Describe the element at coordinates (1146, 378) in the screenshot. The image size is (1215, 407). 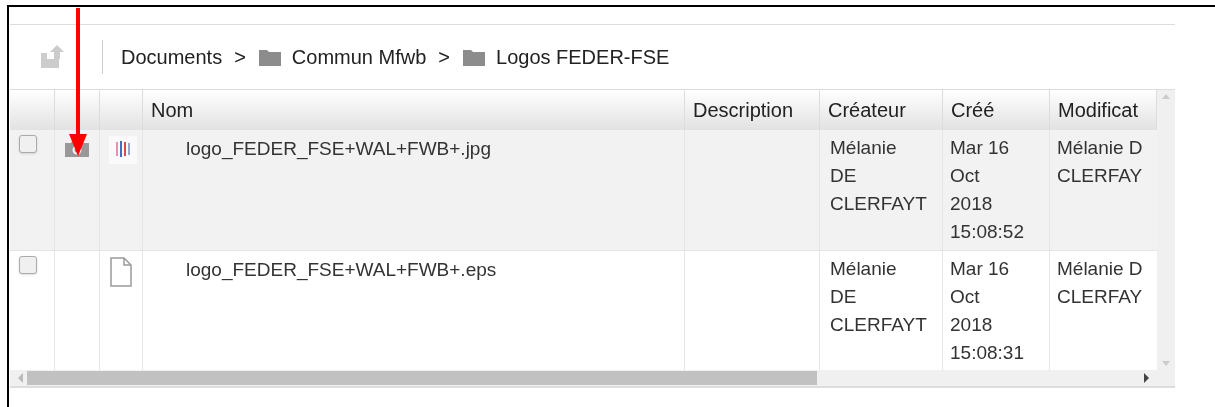
I see `scroll-right-arrow-icon` at that location.